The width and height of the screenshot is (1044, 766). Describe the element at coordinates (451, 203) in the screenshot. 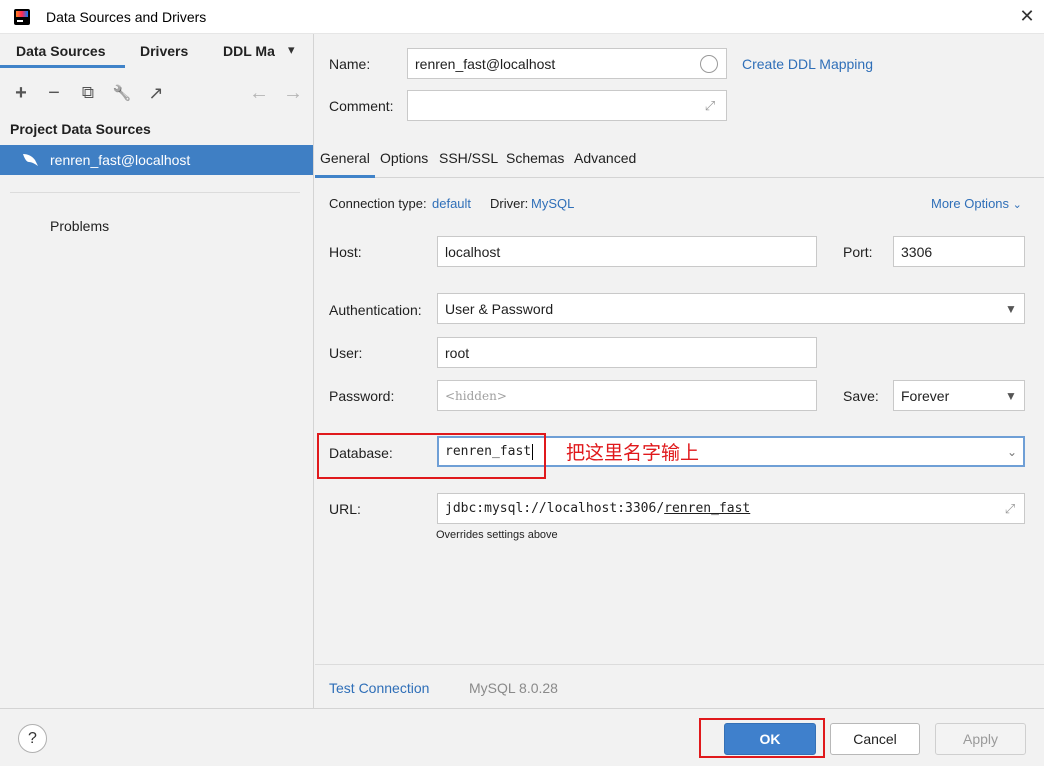

I see `connection-type-link: default` at that location.